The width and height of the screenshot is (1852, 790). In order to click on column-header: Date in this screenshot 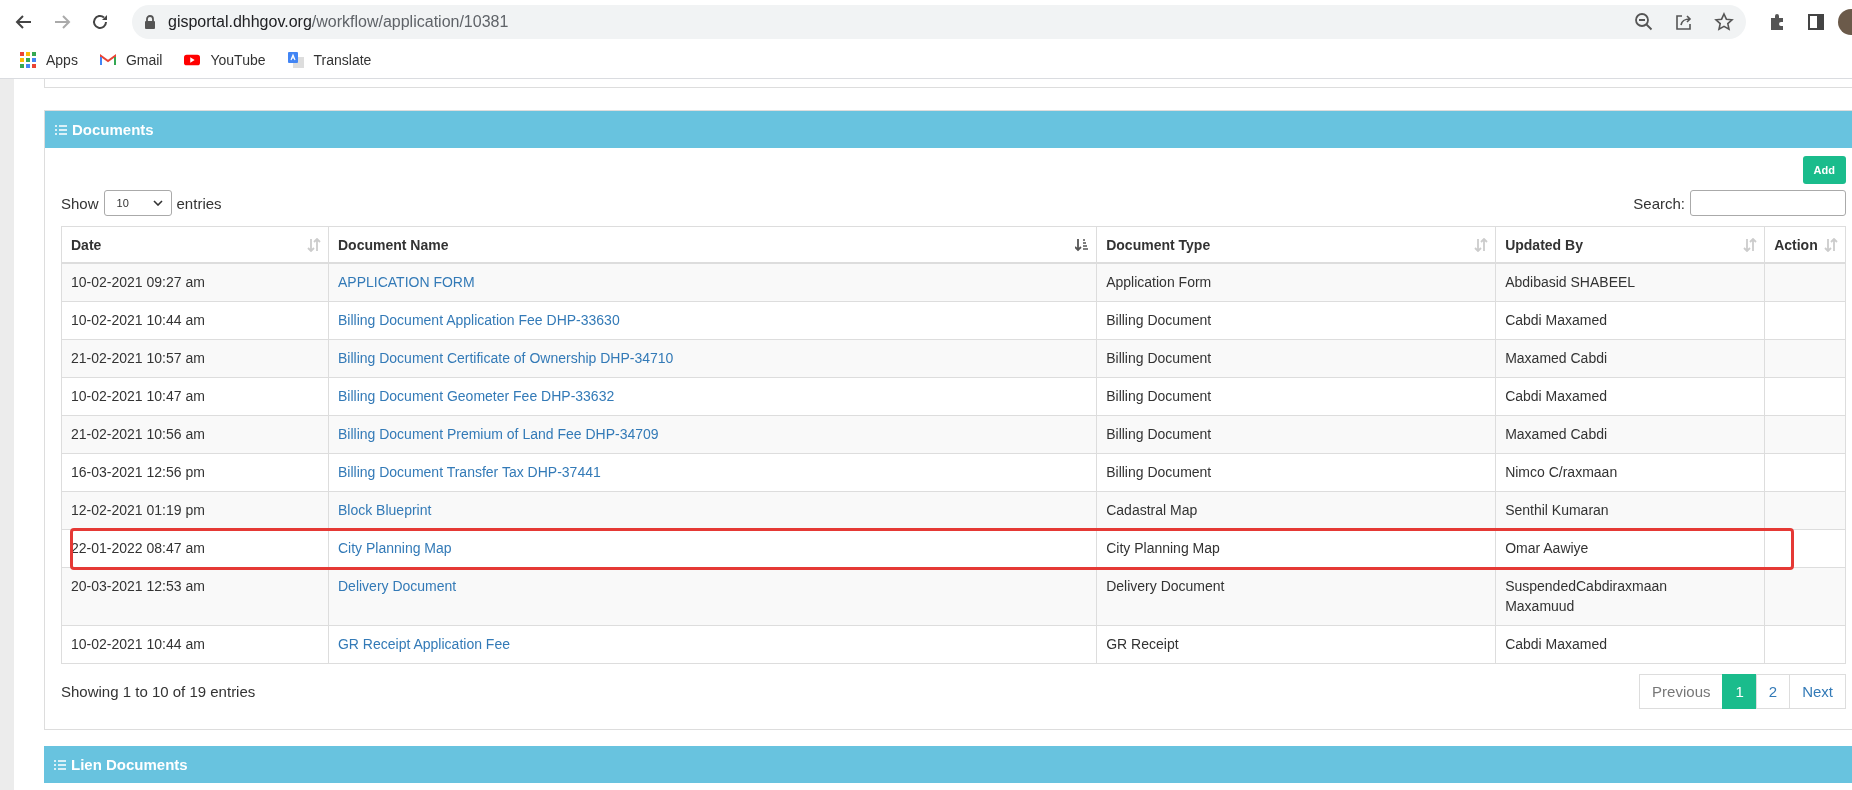, I will do `click(86, 245)`.